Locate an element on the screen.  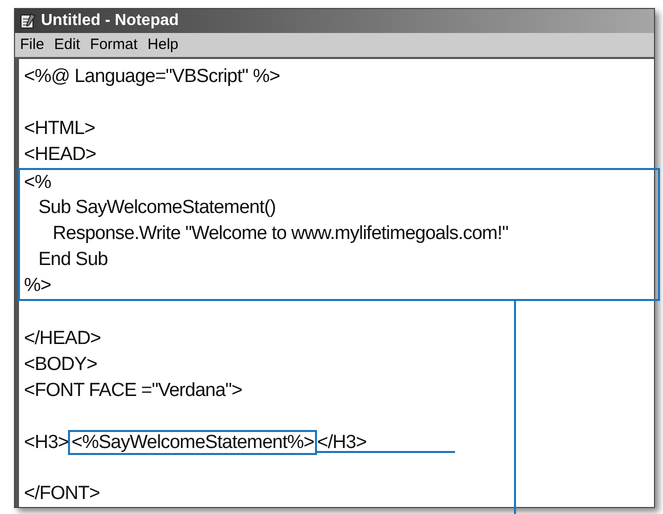
code-line: Response.Write "Welcome to www.mylifetimegoals.com!" is located at coordinates (280, 234).